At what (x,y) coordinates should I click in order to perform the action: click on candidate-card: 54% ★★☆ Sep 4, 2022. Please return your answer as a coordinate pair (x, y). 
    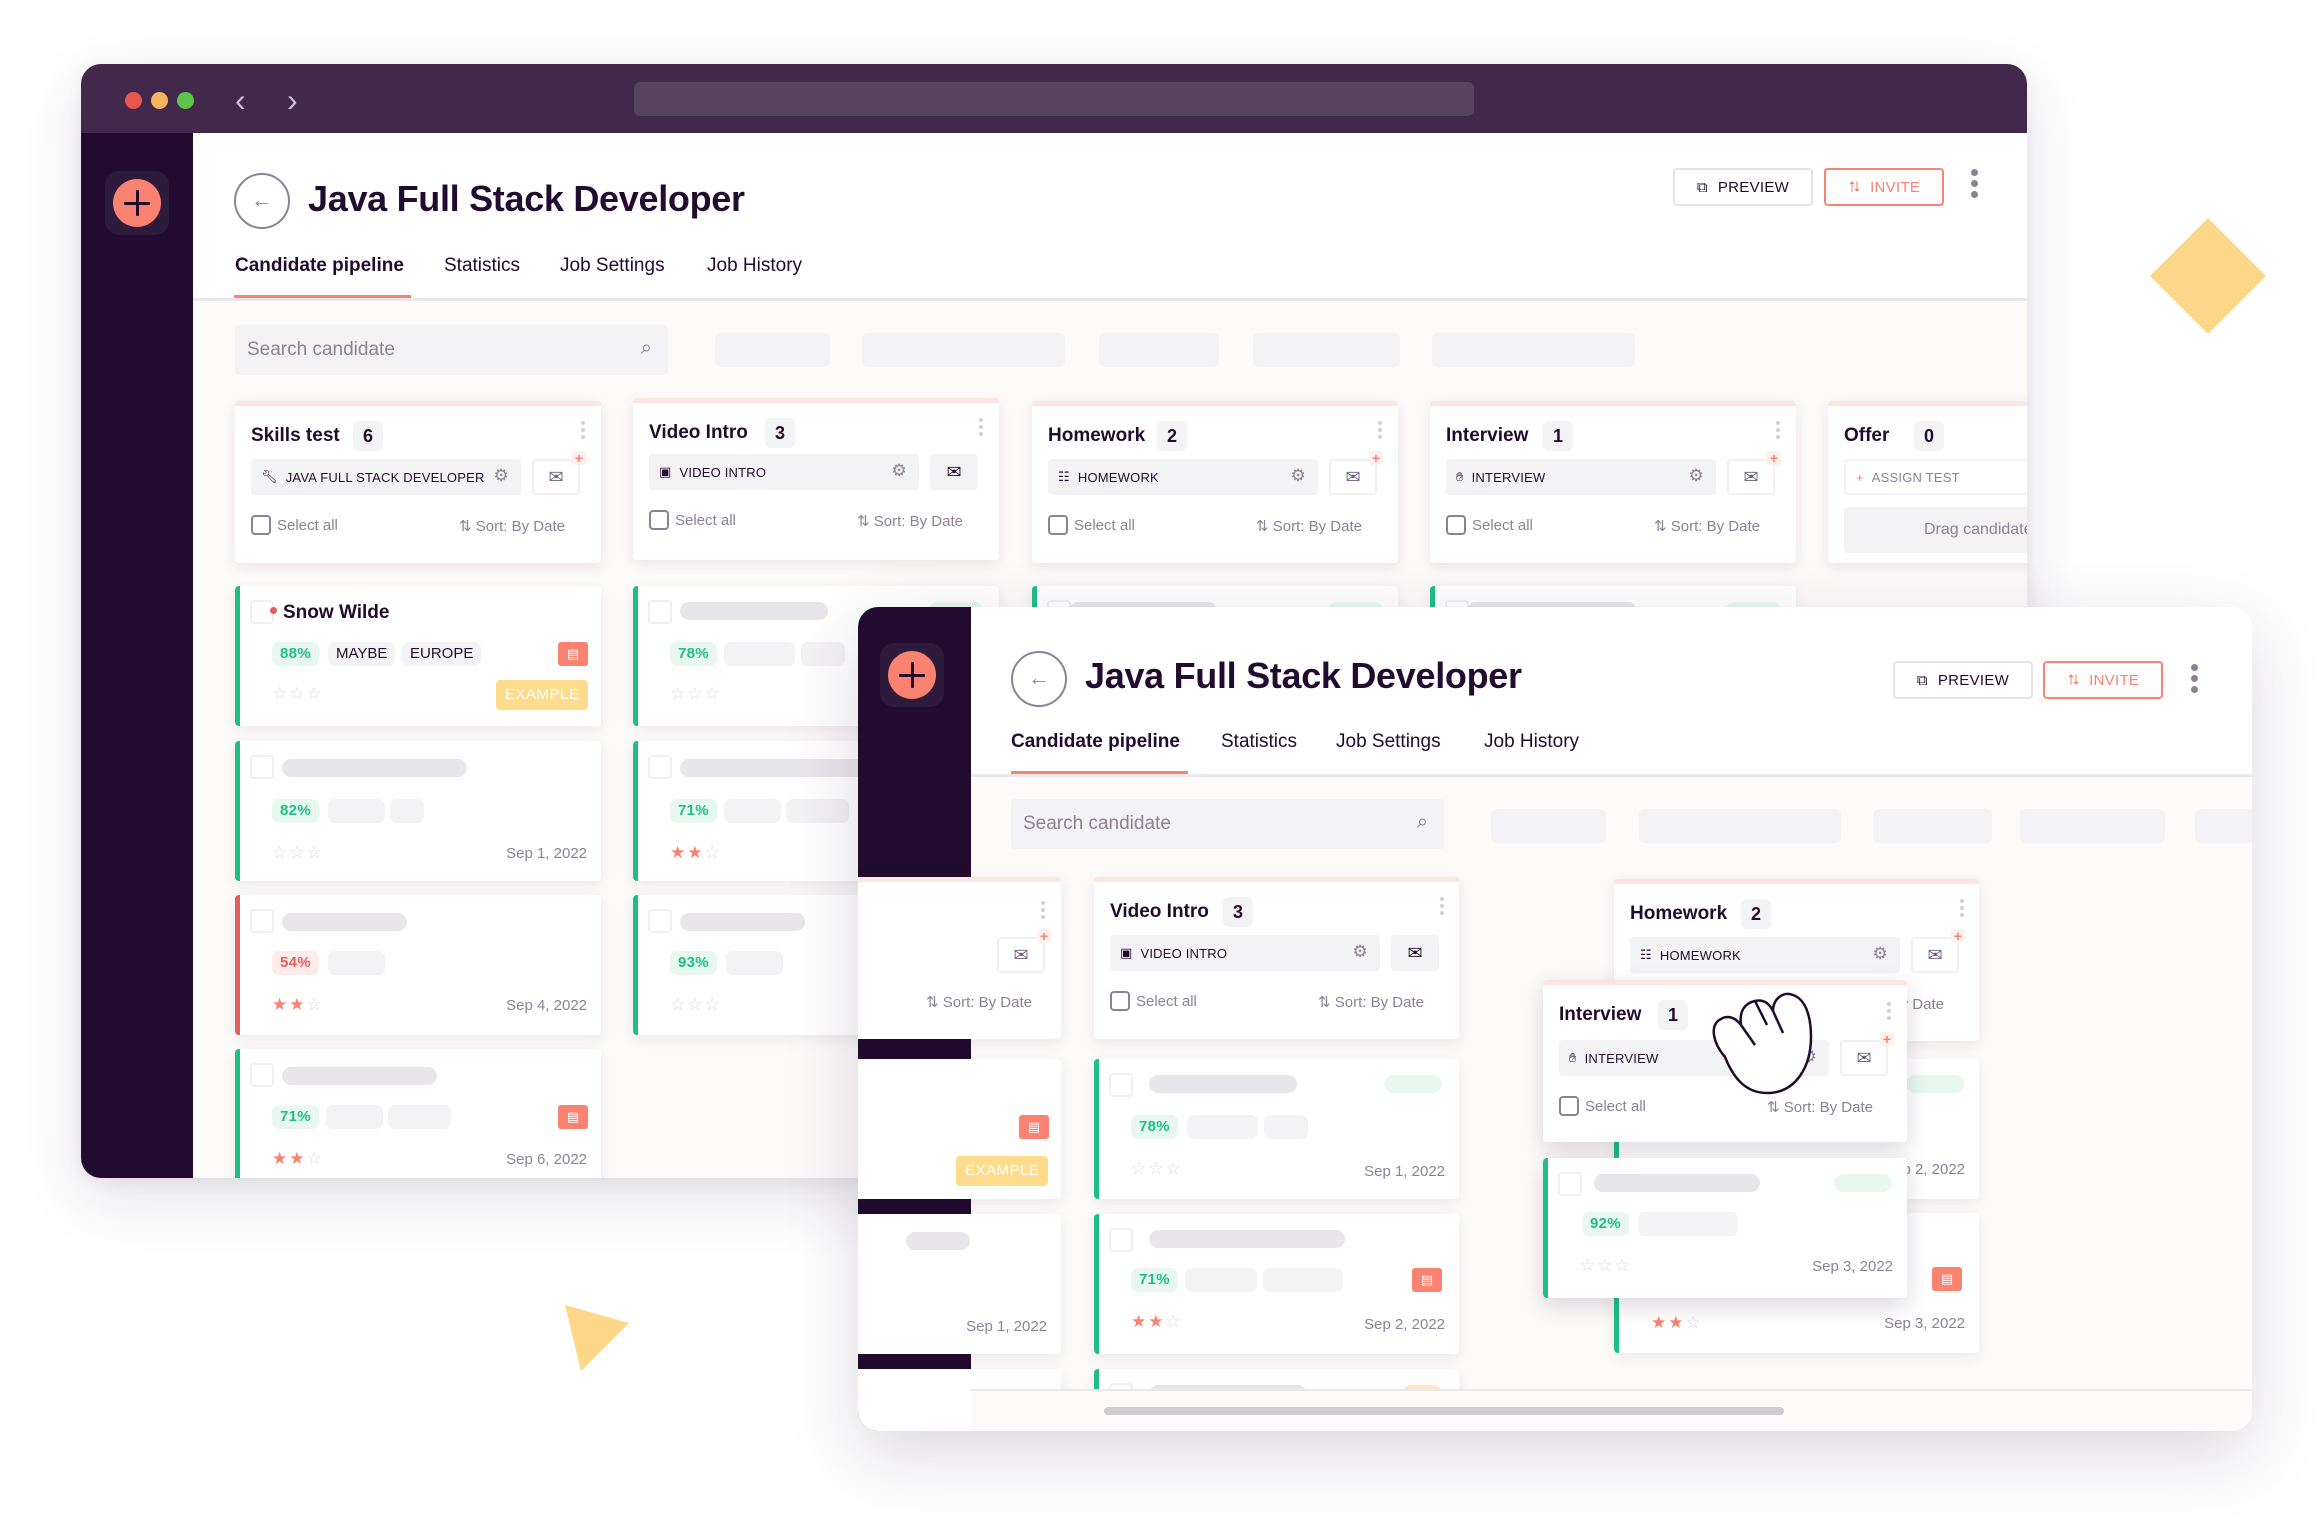
    Looking at the image, I should click on (418, 965).